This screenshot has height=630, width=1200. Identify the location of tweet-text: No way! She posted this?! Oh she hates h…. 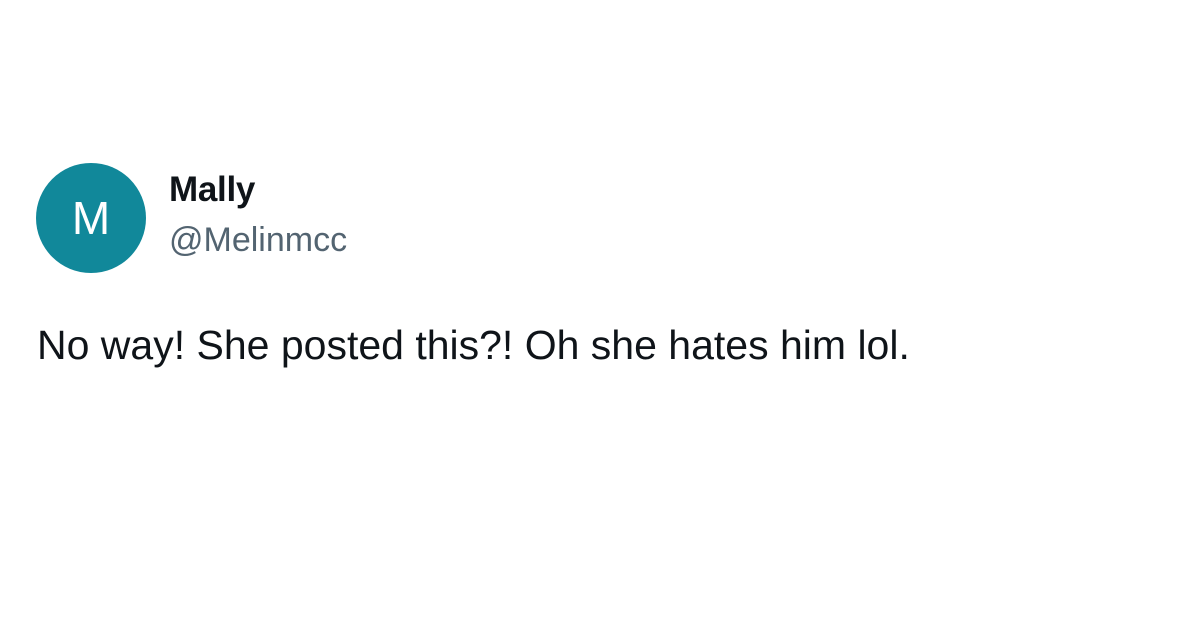
(473, 345).